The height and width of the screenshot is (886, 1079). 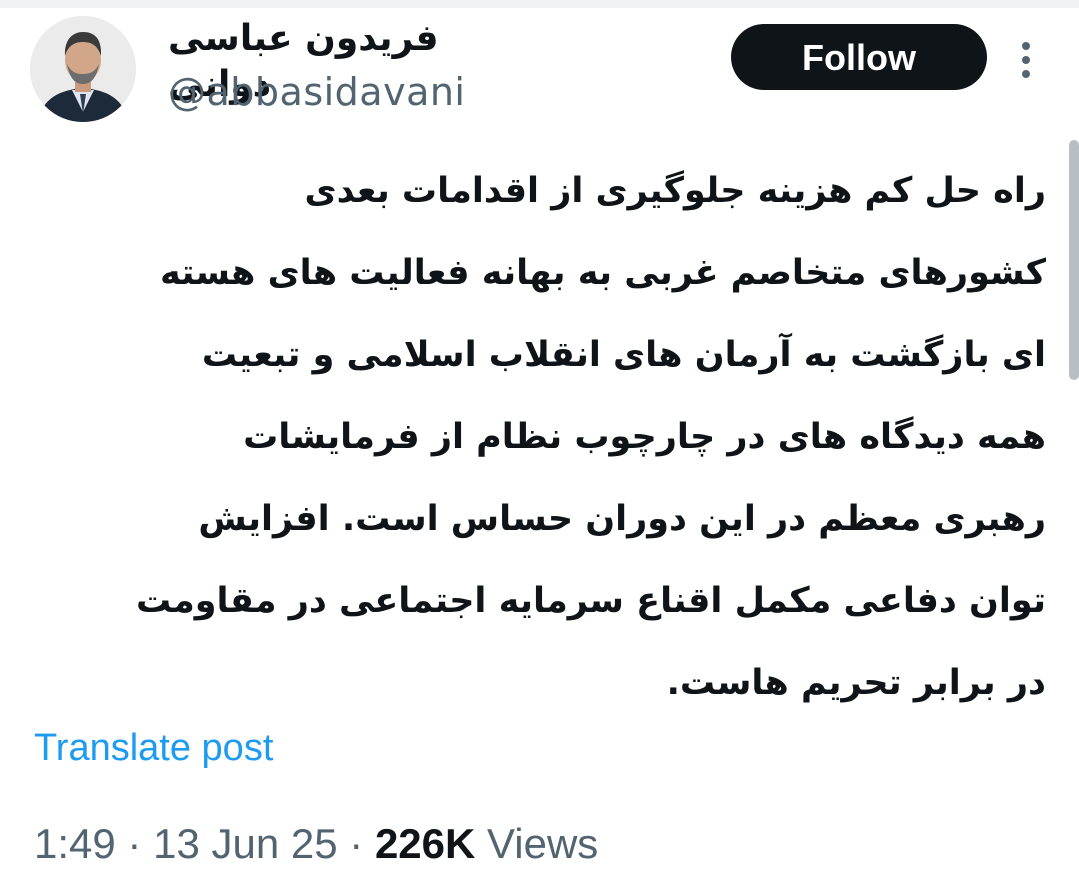 I want to click on tweet-line: در برابر تحریم هاست., so click(x=856, y=683).